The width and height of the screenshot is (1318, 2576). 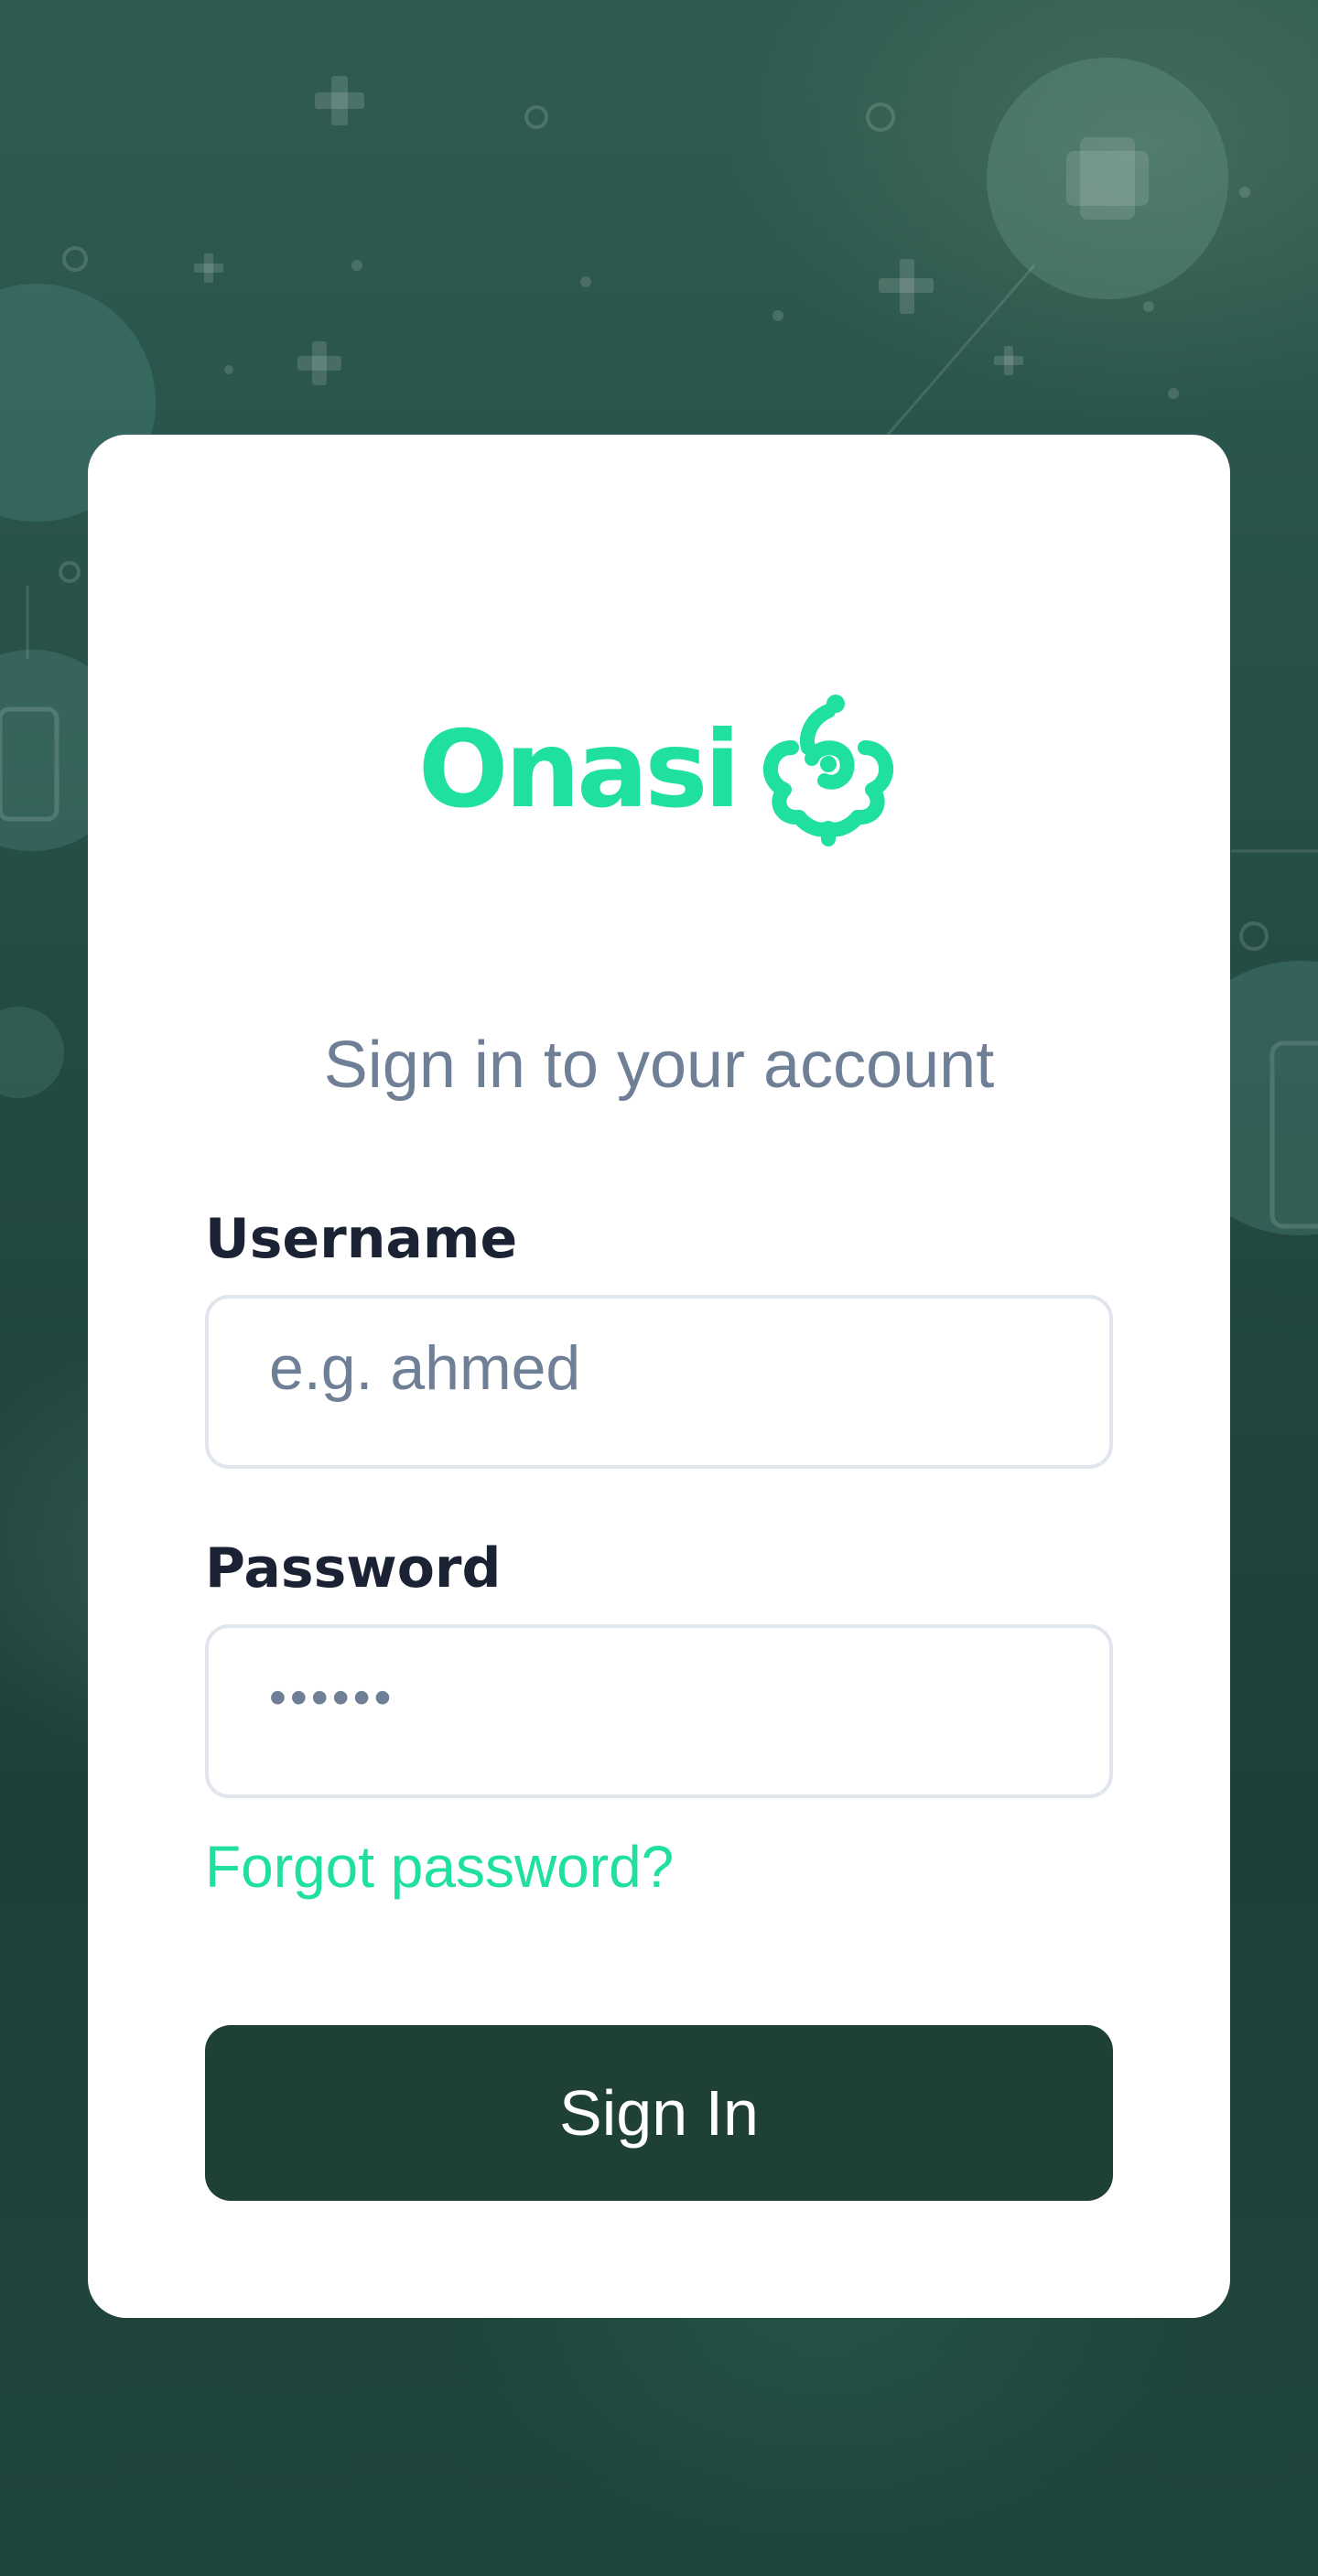 I want to click on brand-logo: Onasi, so click(x=659, y=770).